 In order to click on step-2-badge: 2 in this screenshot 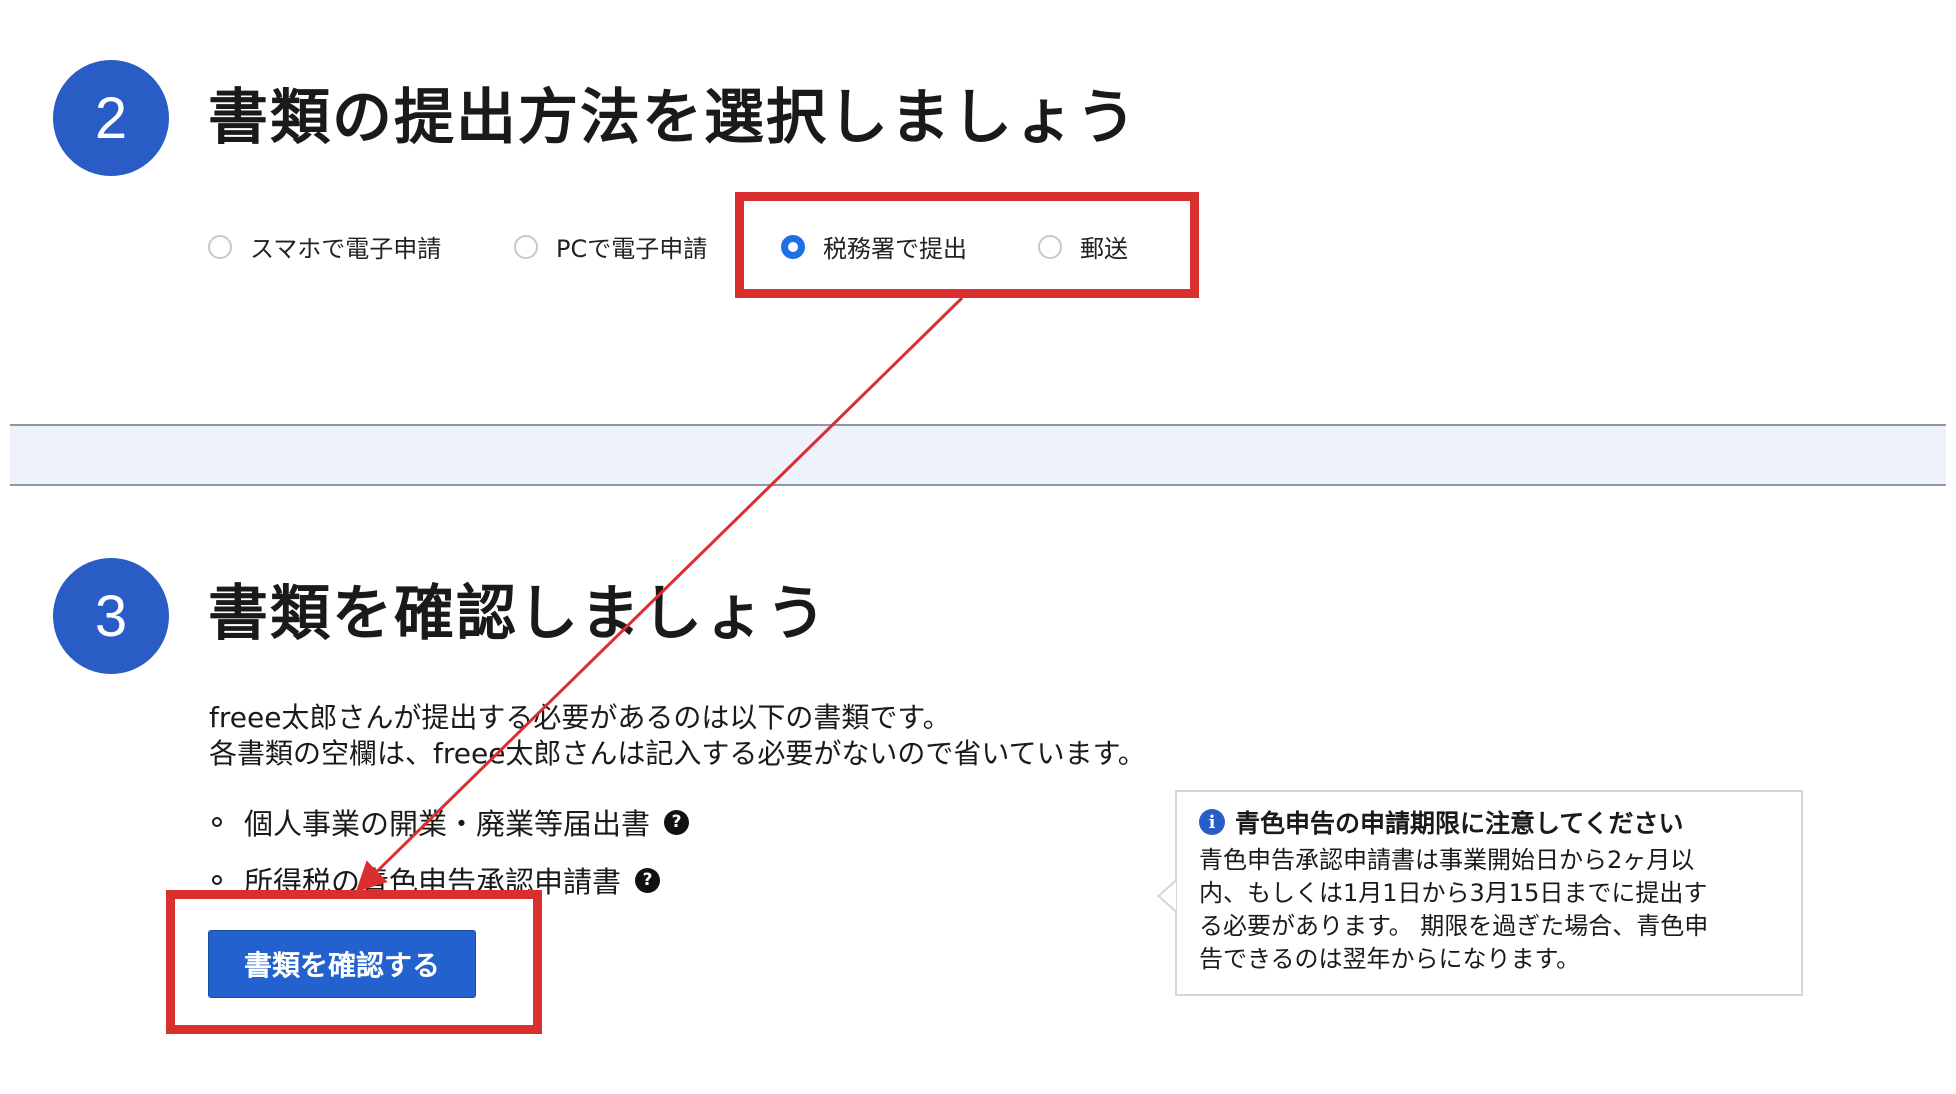, I will do `click(111, 118)`.